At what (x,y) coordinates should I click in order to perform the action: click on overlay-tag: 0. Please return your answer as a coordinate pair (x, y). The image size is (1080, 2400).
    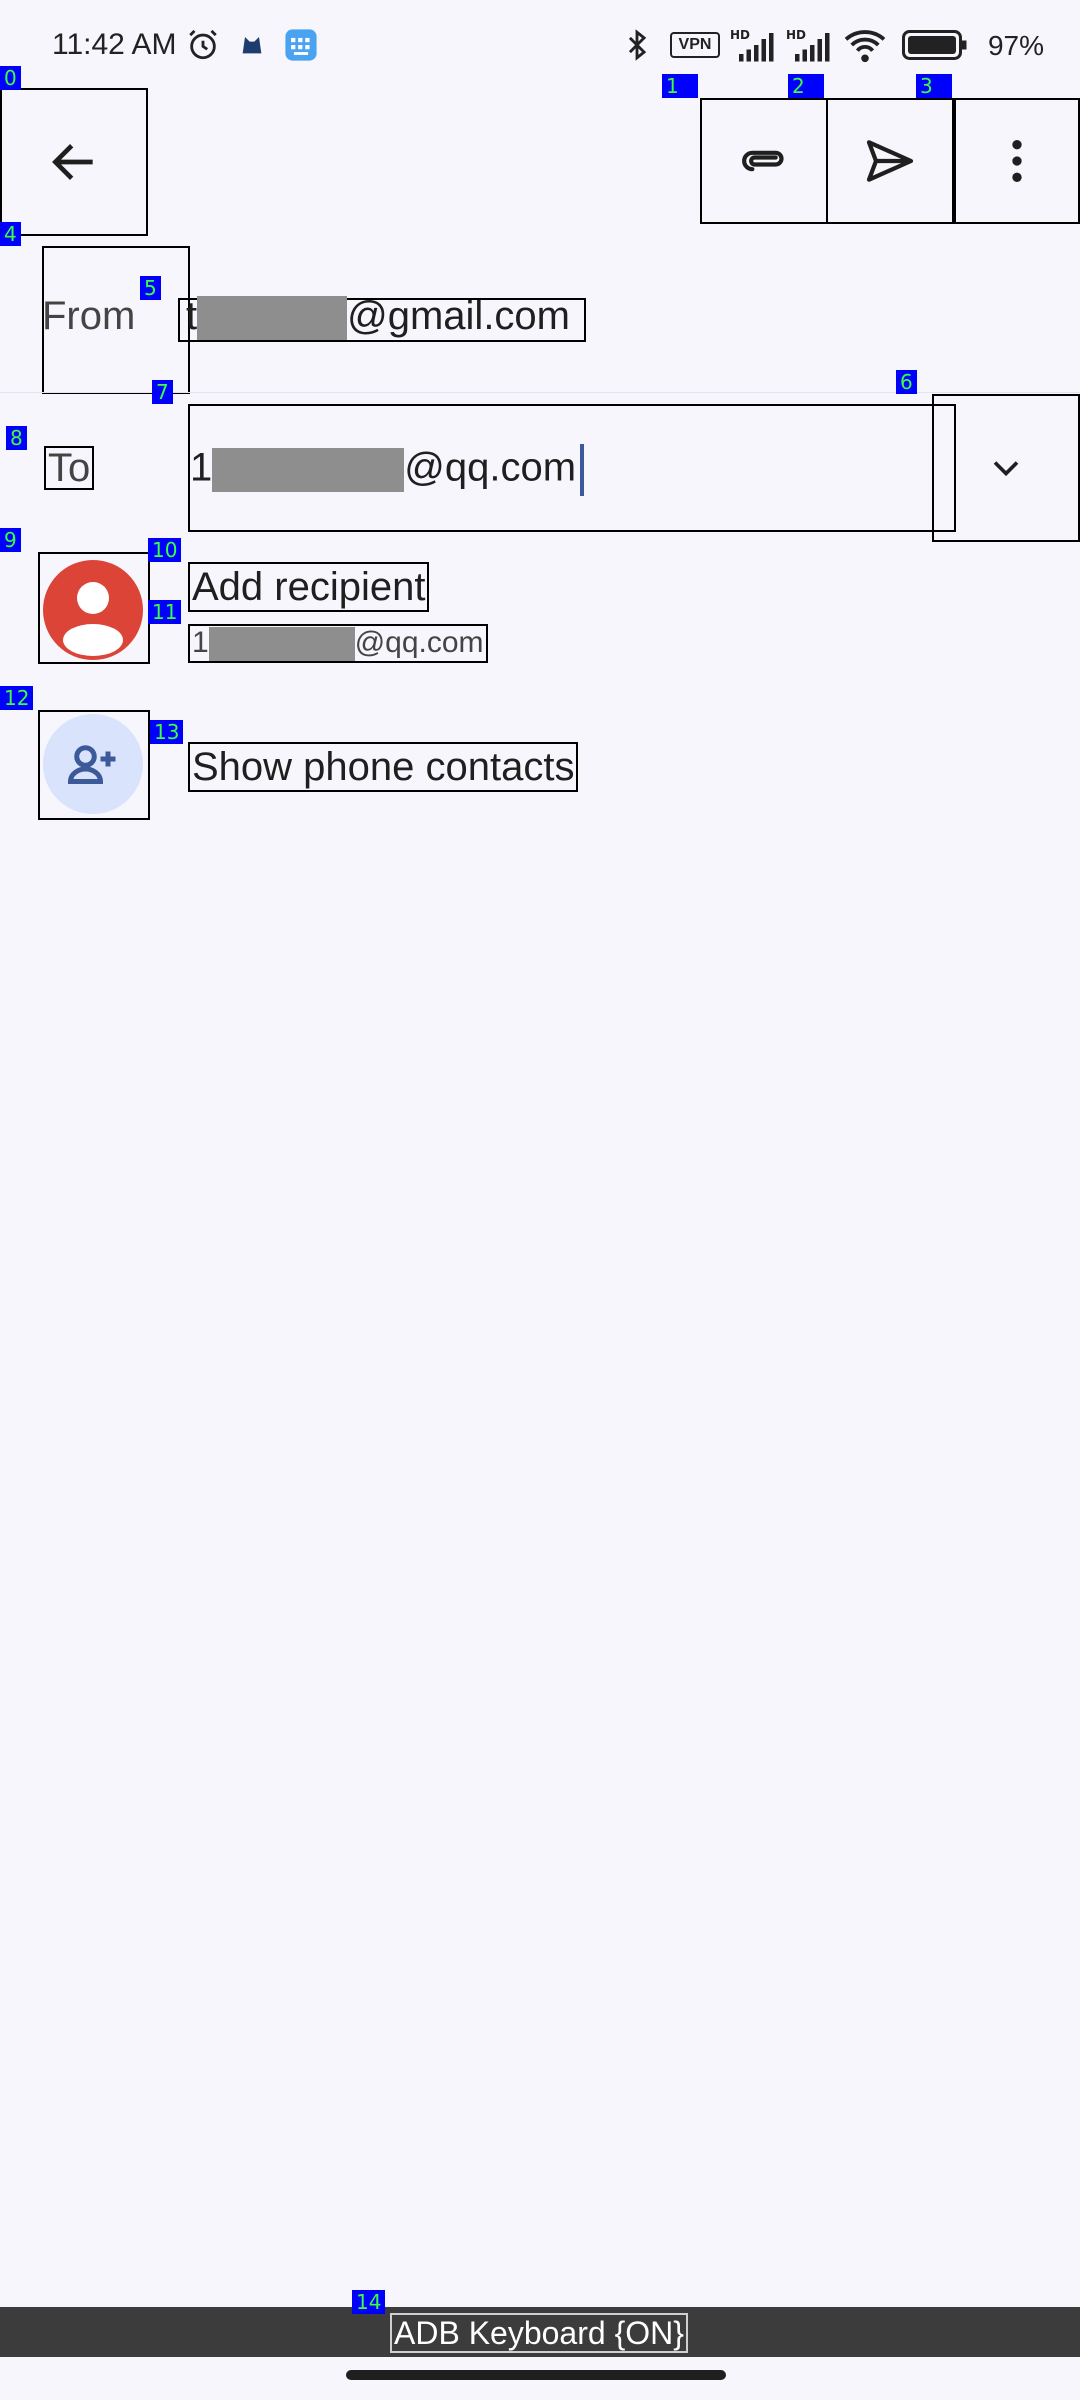
    Looking at the image, I should click on (10, 78).